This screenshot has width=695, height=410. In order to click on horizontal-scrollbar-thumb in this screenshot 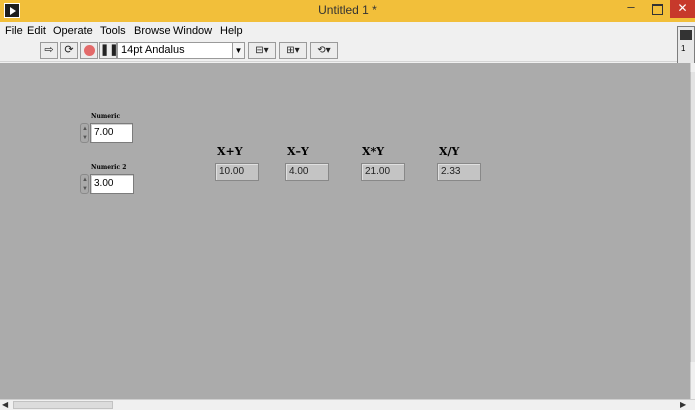, I will do `click(63, 405)`.